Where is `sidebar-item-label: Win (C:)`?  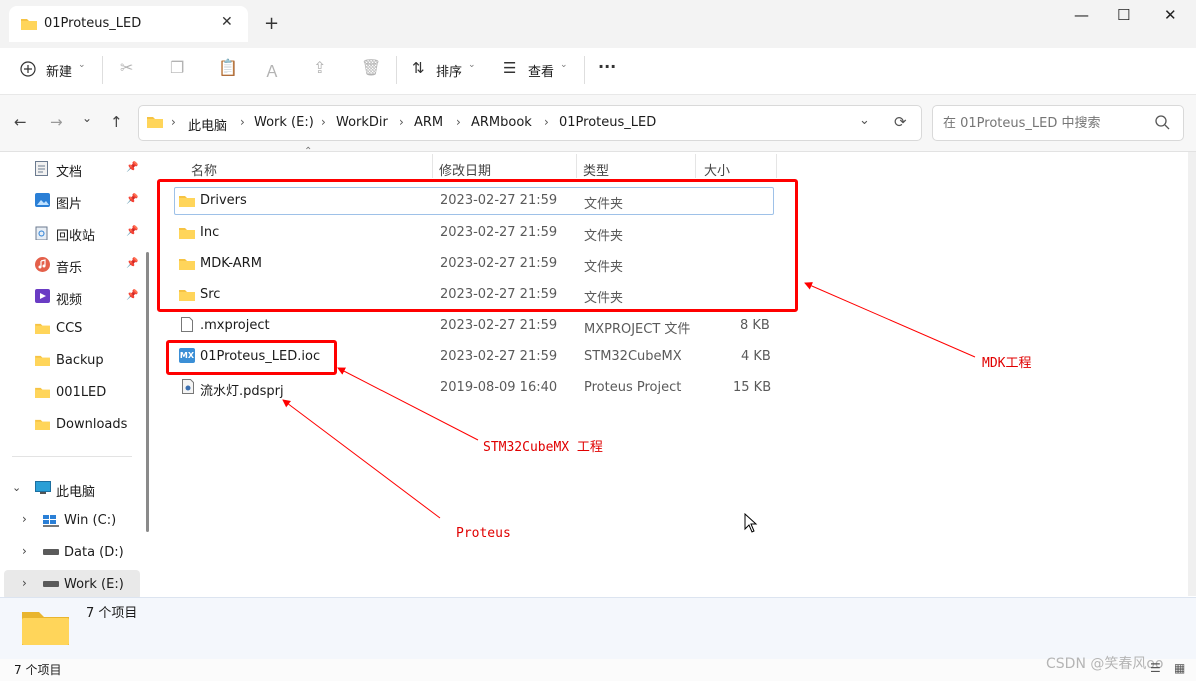
sidebar-item-label: Win (C:) is located at coordinates (90, 520).